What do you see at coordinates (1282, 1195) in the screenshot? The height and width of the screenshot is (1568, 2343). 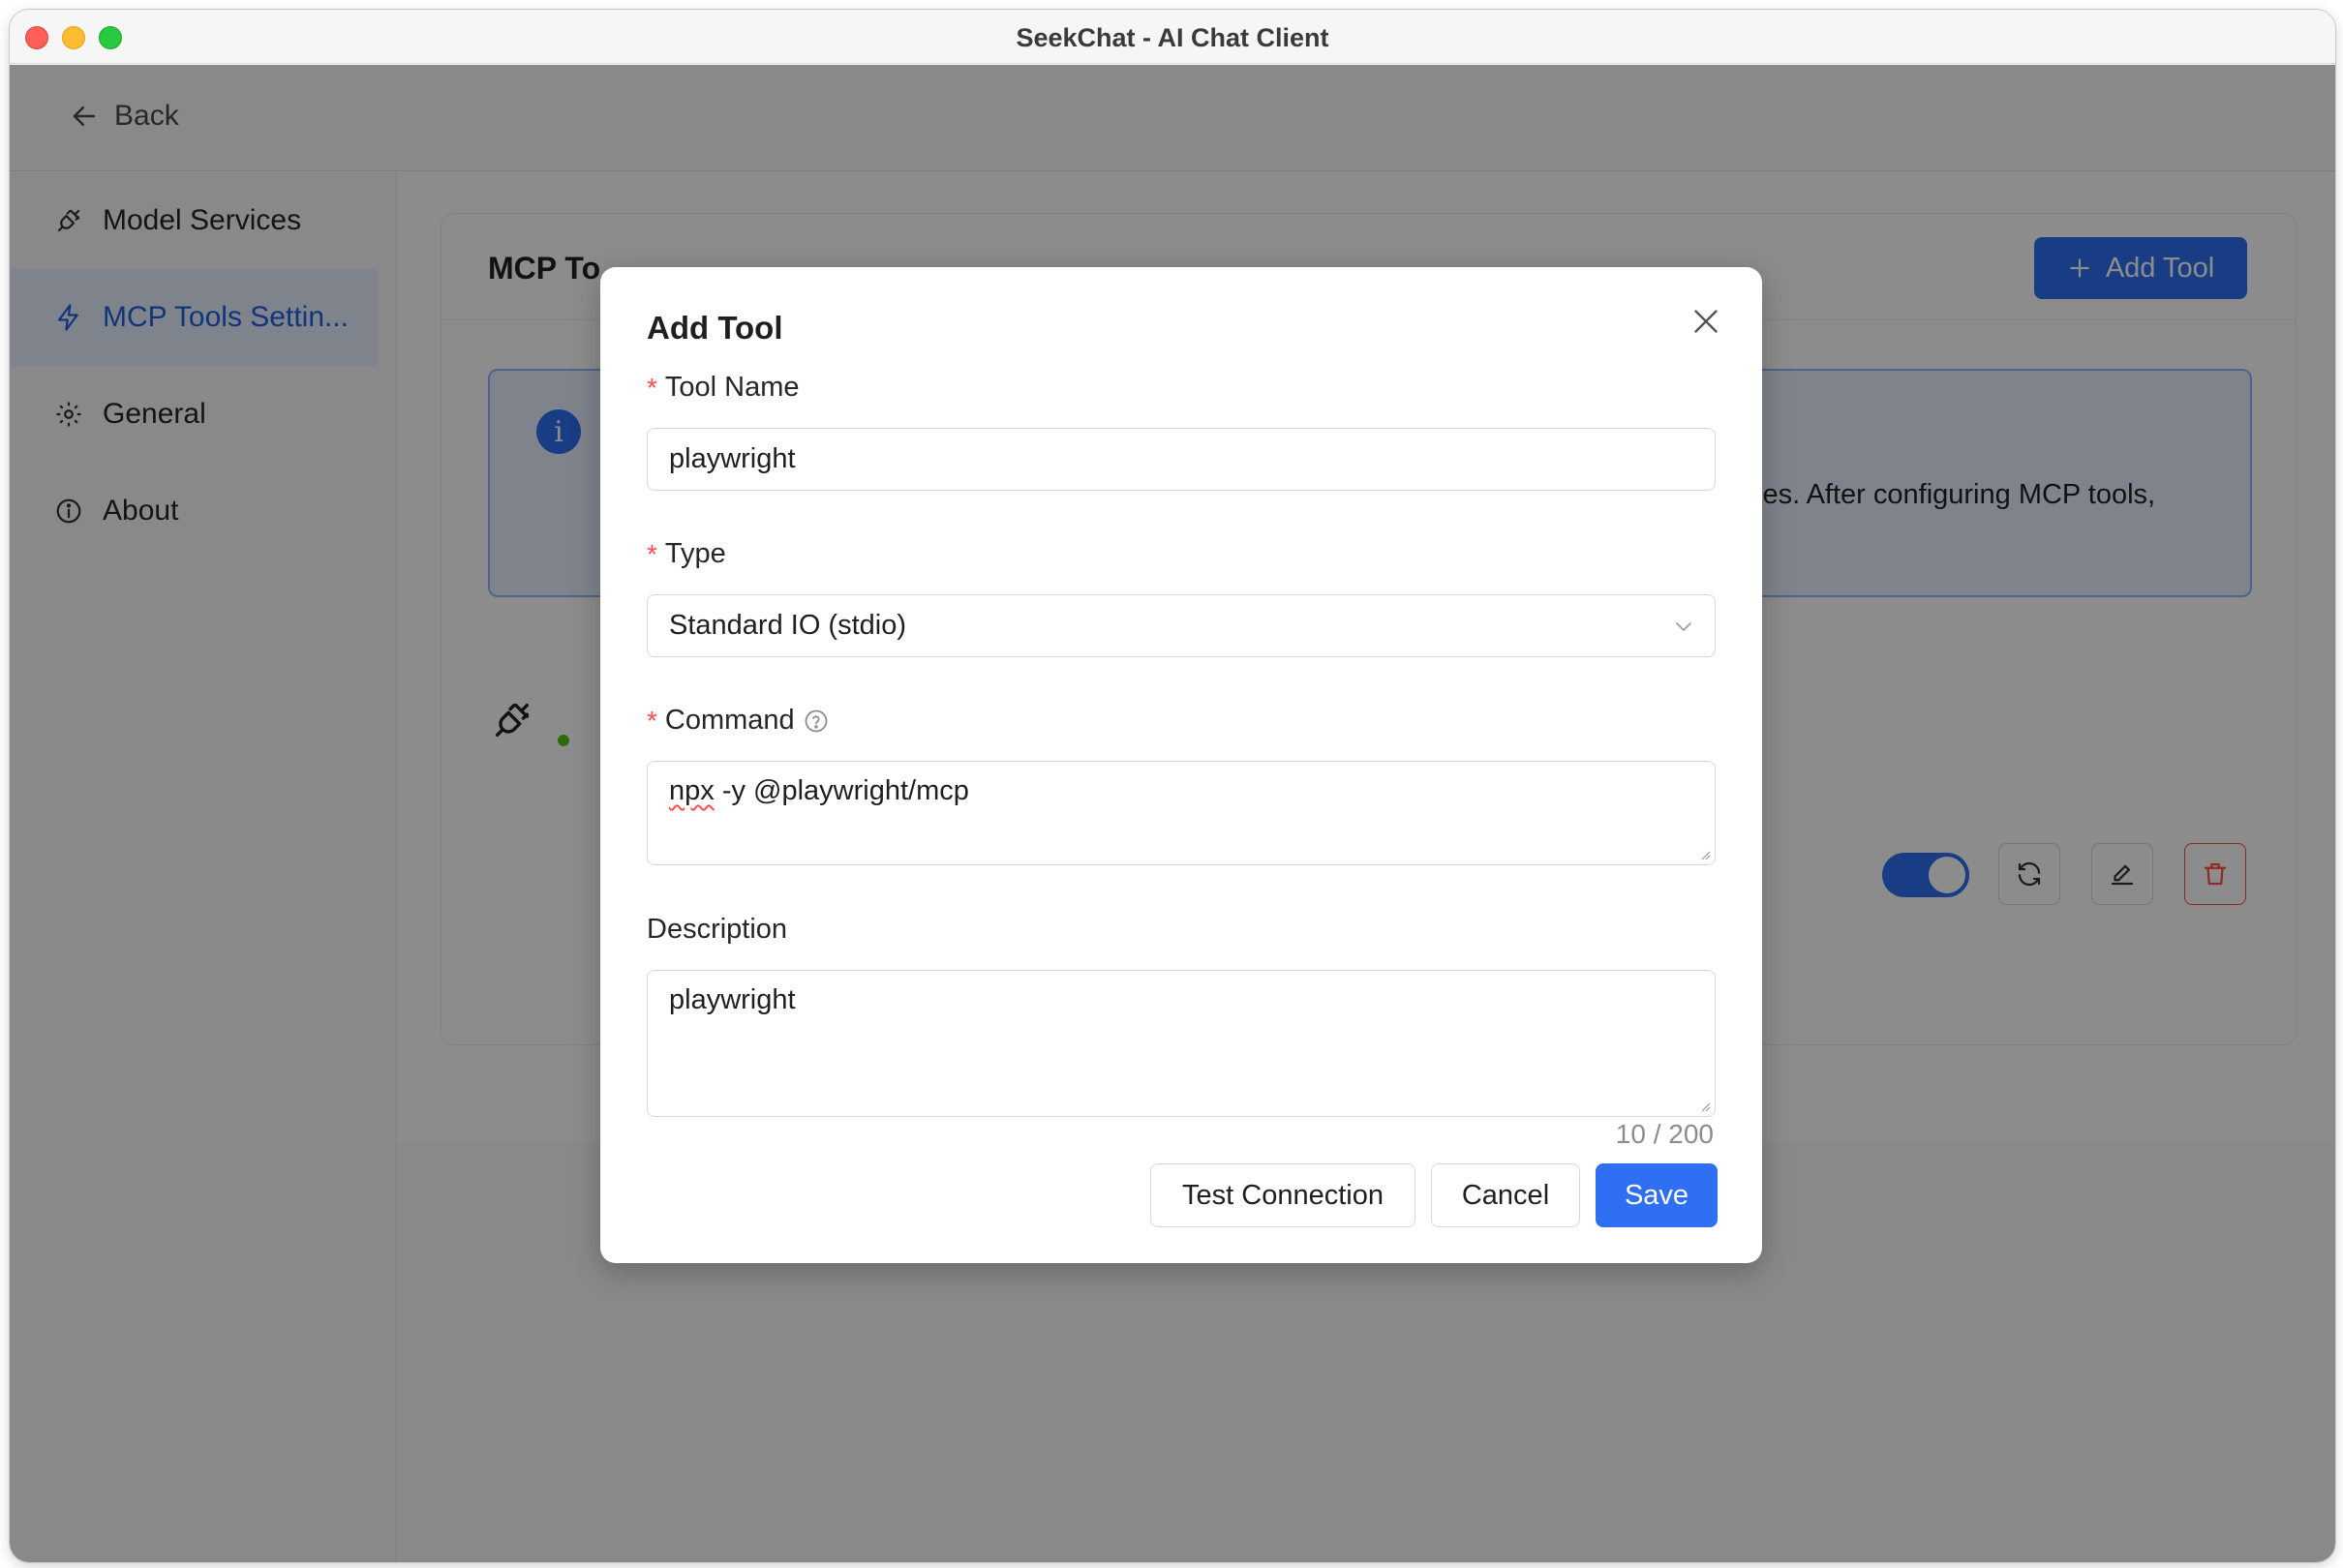 I see `test-connection-button: Test Connection` at bounding box center [1282, 1195].